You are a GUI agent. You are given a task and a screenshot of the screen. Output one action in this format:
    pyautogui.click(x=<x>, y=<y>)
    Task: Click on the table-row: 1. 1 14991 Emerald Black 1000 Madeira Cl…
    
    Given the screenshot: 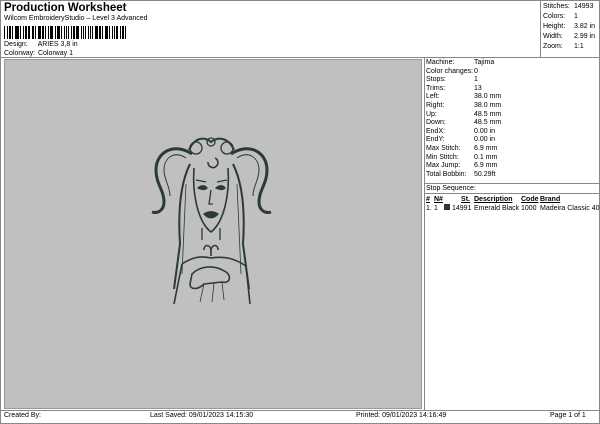 What is the action you would take?
    pyautogui.click(x=513, y=208)
    